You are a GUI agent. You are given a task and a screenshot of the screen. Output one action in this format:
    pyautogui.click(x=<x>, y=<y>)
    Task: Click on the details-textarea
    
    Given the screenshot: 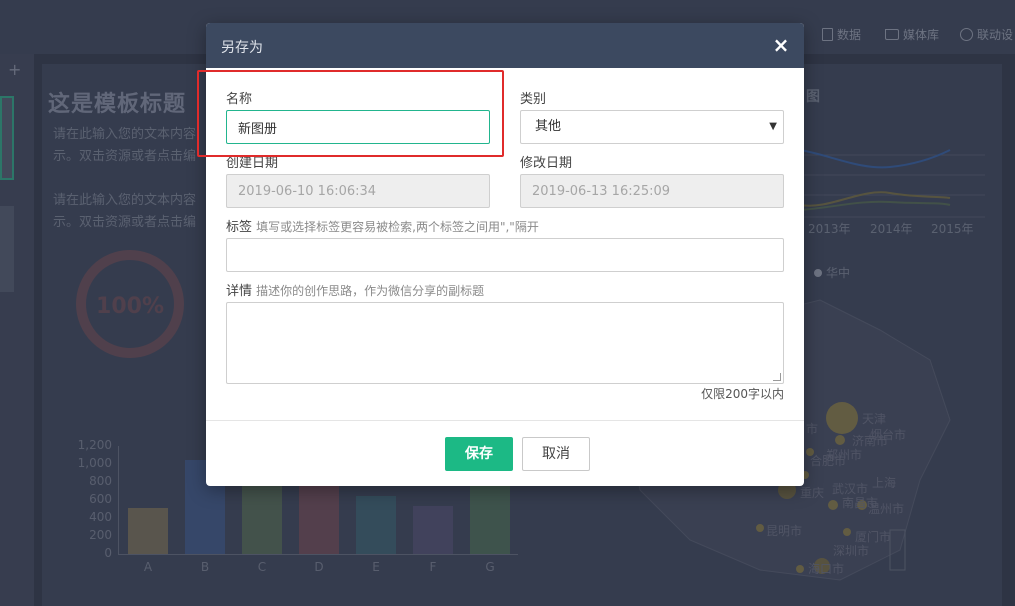 What is the action you would take?
    pyautogui.click(x=505, y=343)
    